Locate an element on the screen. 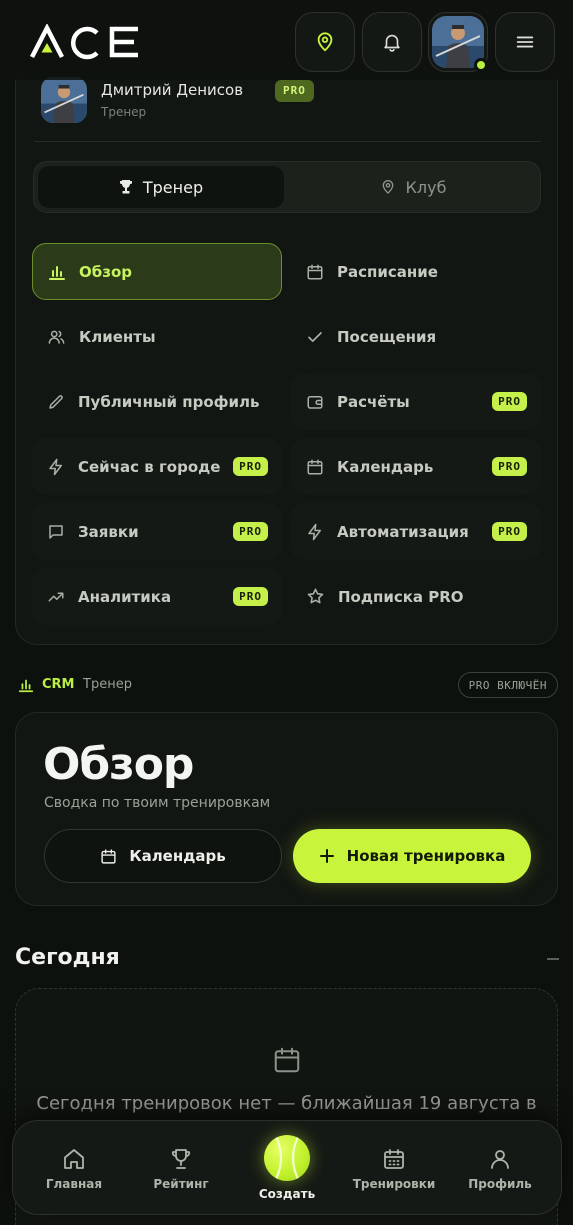 The width and height of the screenshot is (573, 1225). nav-visits-label: Посещения is located at coordinates (387, 336).